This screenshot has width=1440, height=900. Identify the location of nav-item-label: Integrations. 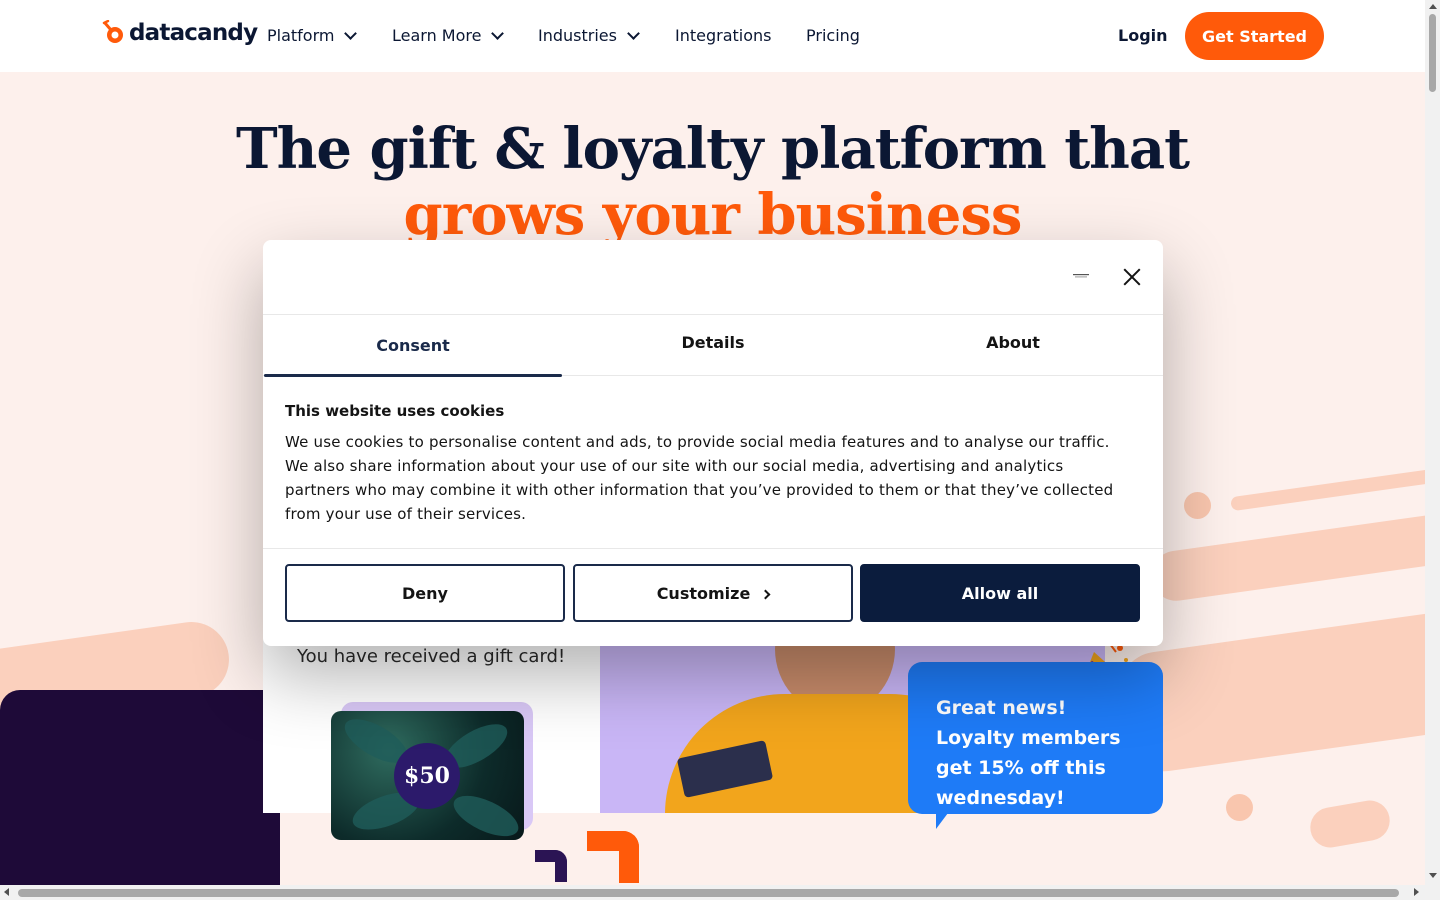
(723, 35).